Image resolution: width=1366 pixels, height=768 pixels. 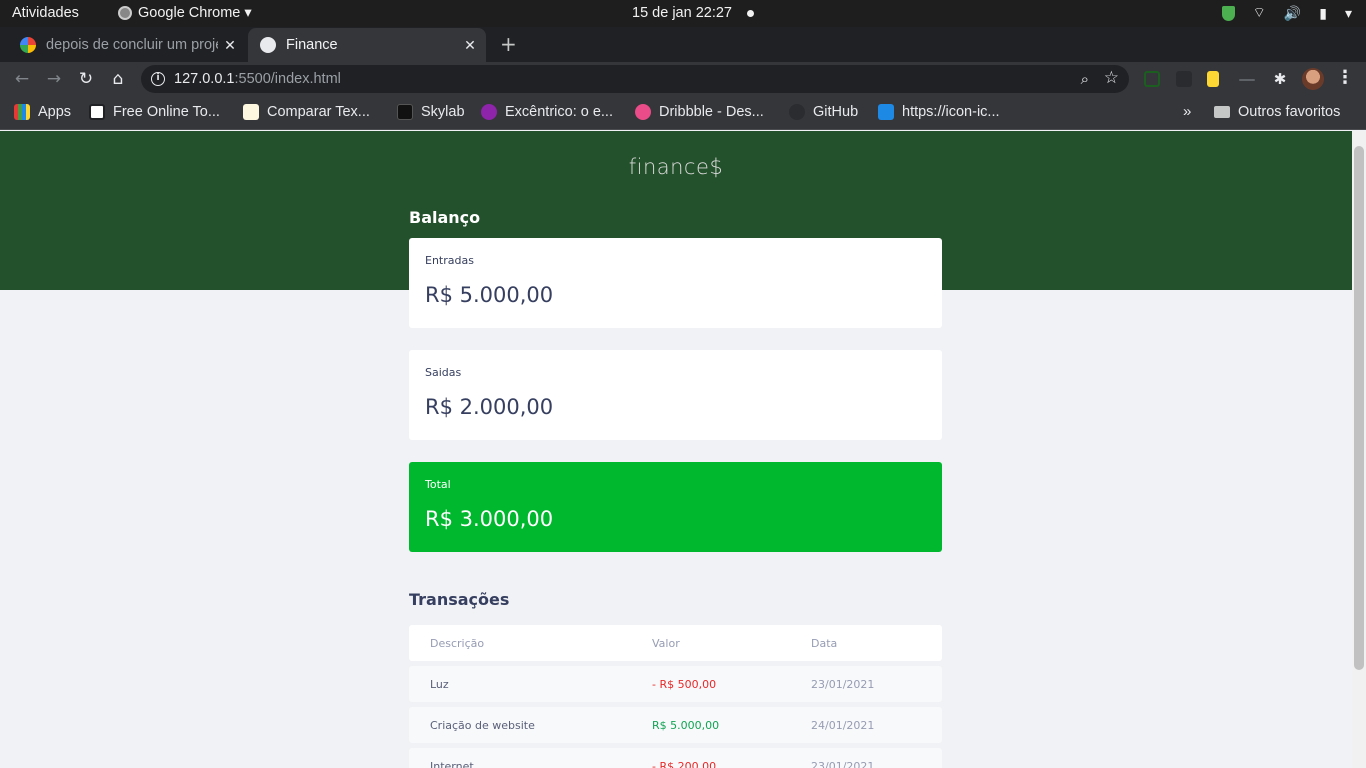 I want to click on tab-finance: Finance ✕, so click(x=367, y=45).